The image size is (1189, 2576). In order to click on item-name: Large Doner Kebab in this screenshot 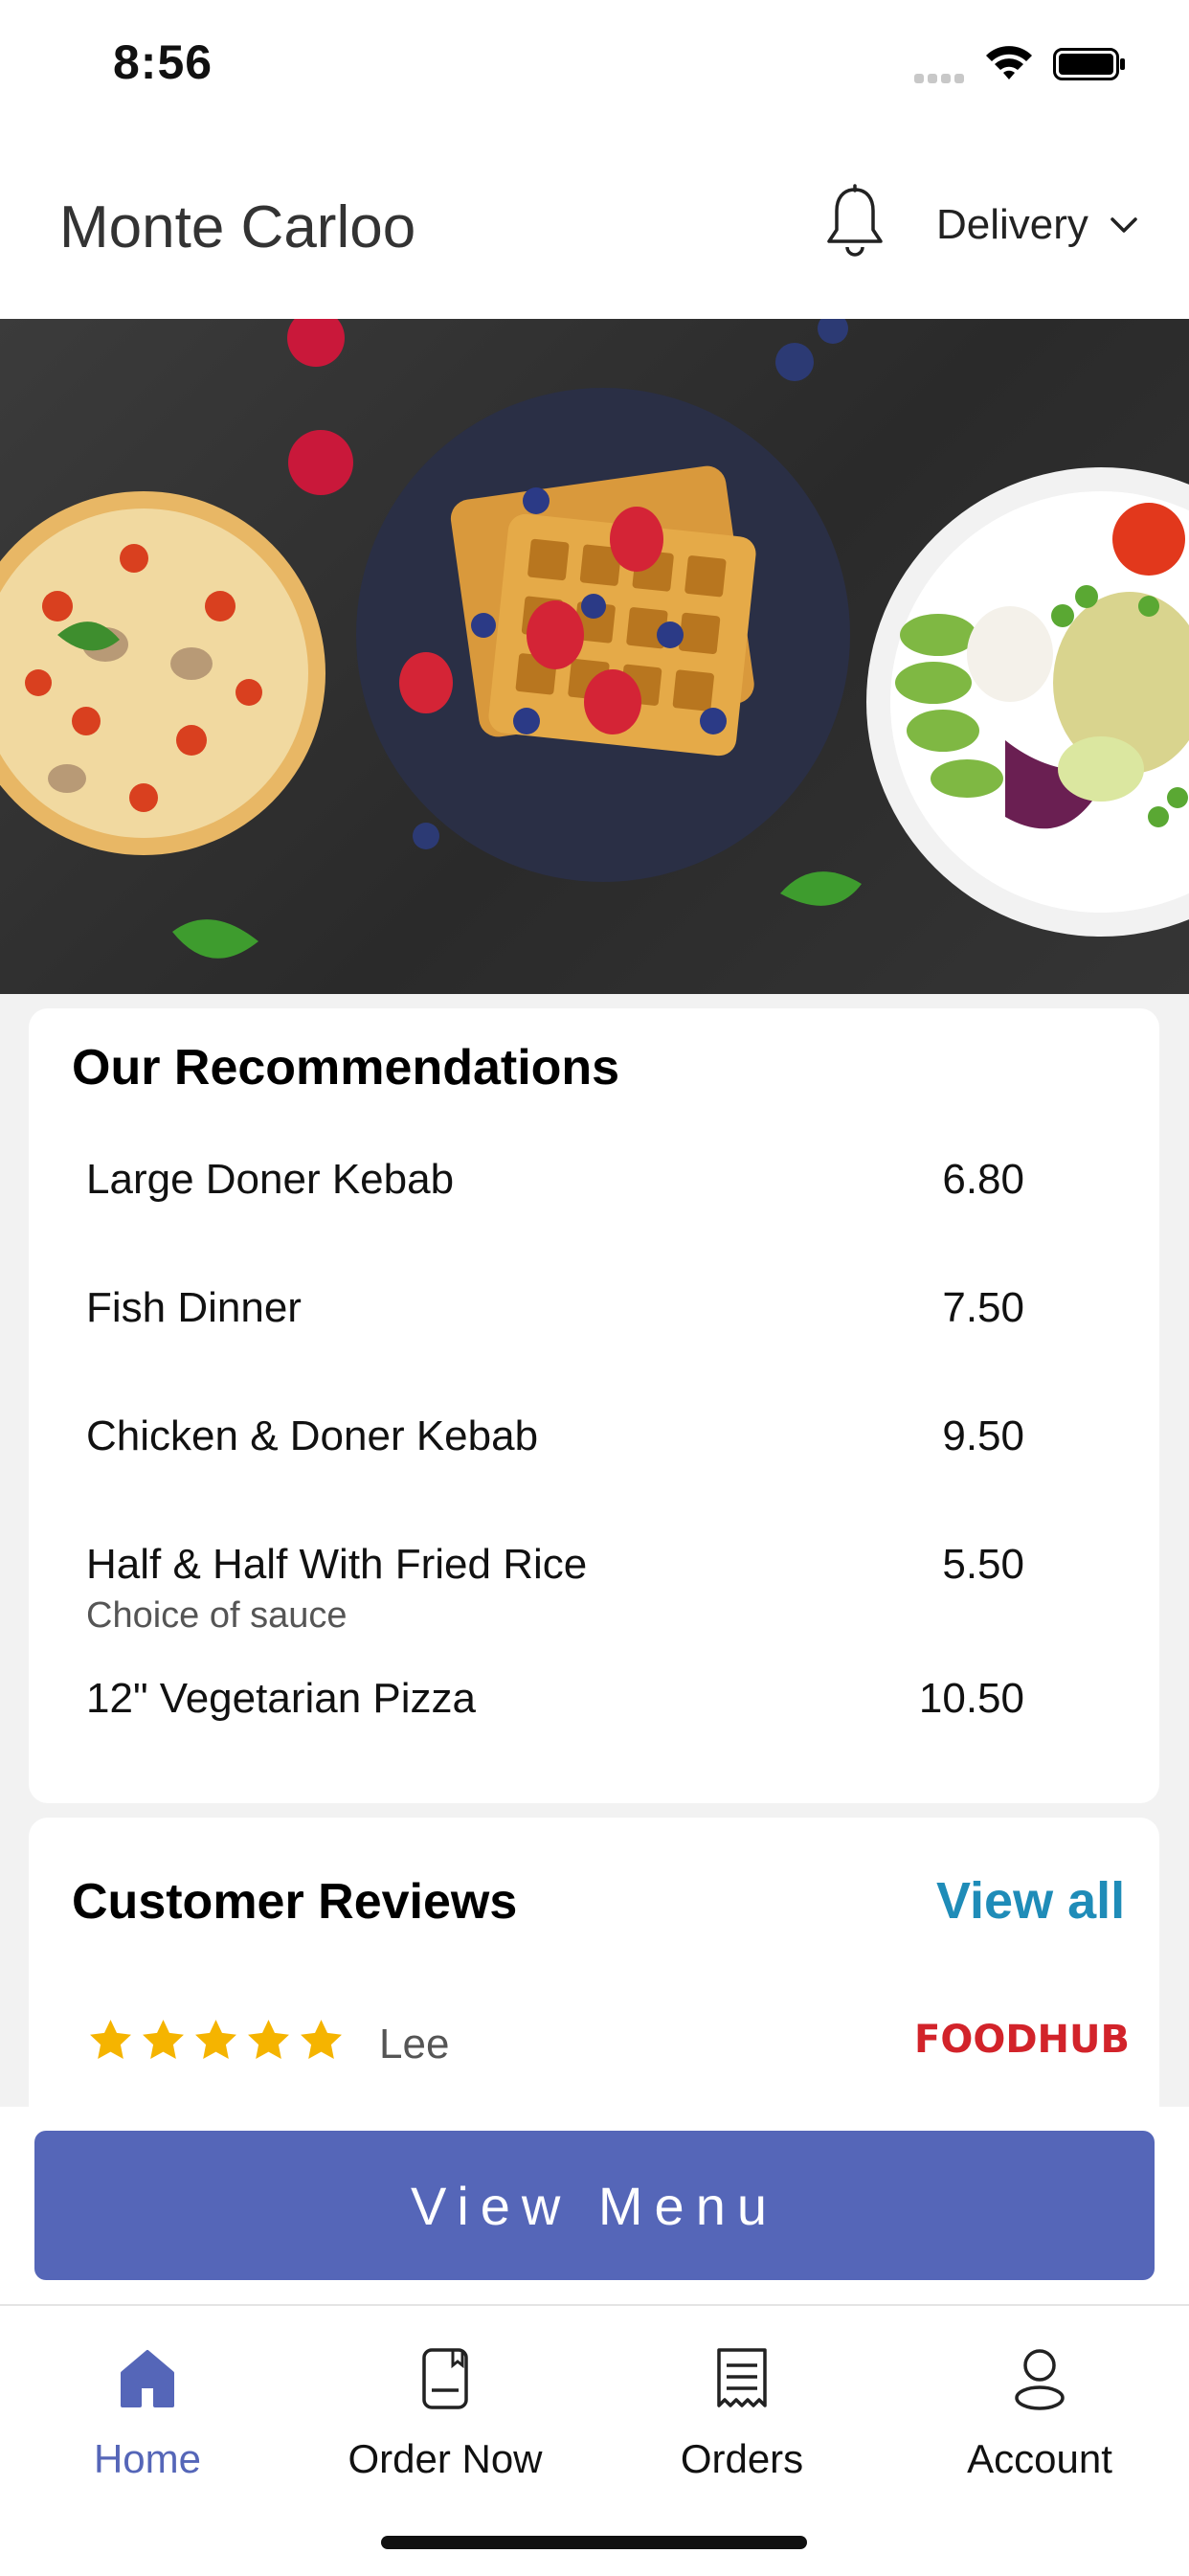, I will do `click(270, 1179)`.